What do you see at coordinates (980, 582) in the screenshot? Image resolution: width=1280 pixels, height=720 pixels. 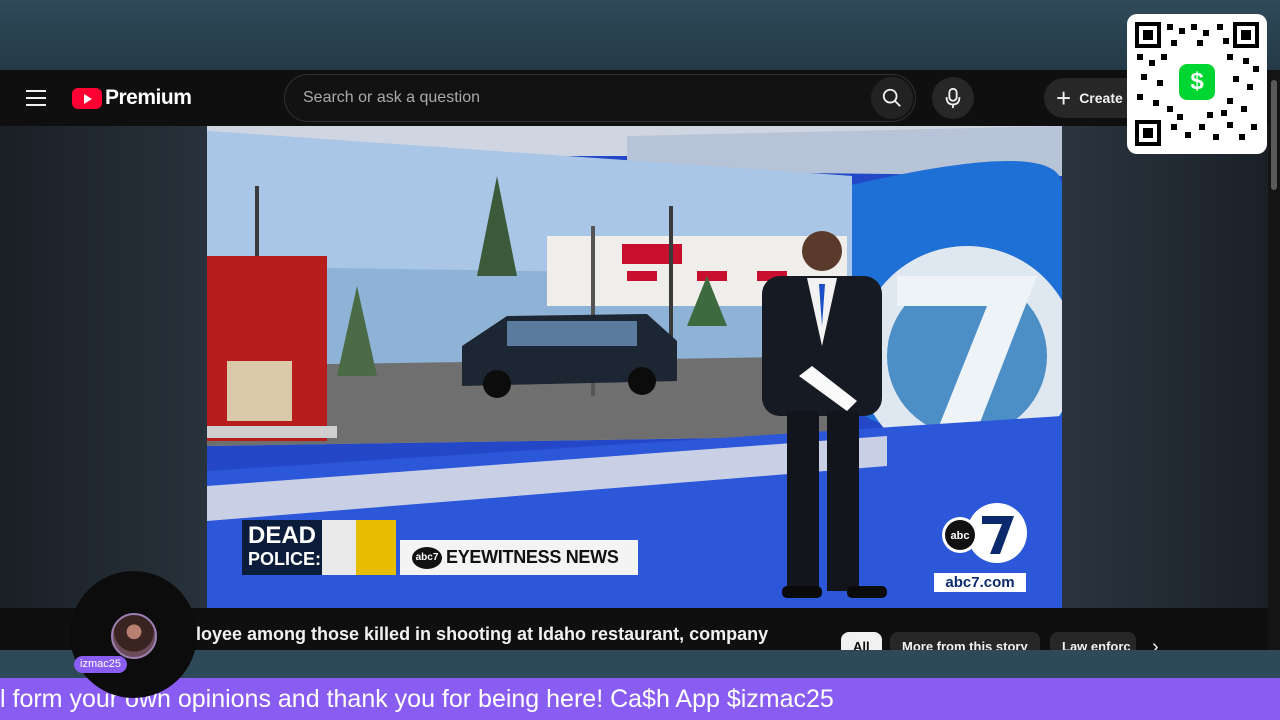 I see `station-url: abc7.com` at bounding box center [980, 582].